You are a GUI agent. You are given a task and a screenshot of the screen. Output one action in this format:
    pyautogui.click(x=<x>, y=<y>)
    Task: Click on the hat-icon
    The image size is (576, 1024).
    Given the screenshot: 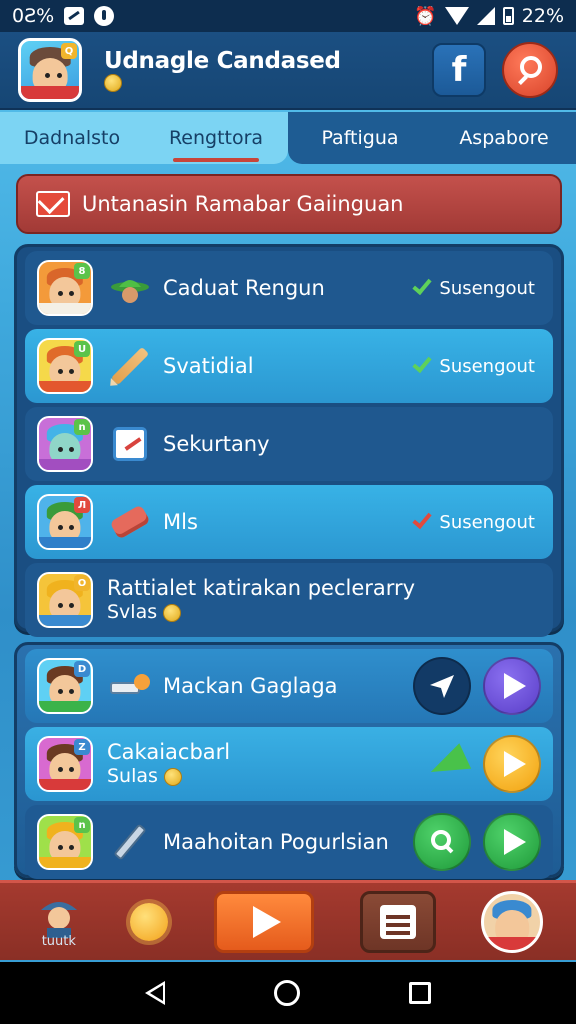 What is the action you would take?
    pyautogui.click(x=130, y=288)
    